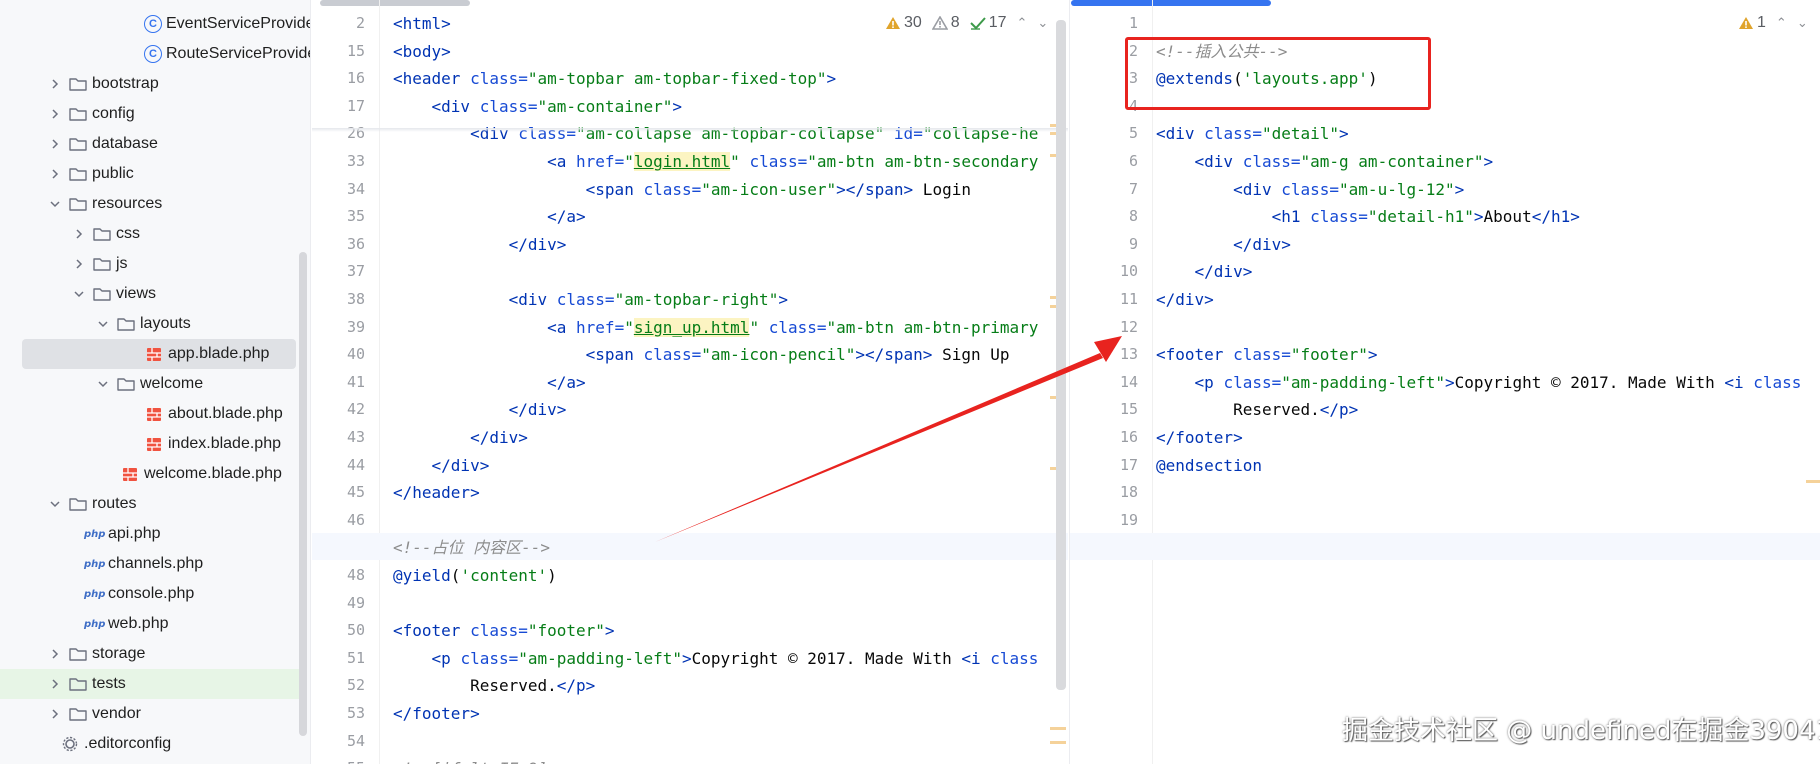 This screenshot has height=764, width=1820. I want to click on code-line: <body>, so click(422, 51).